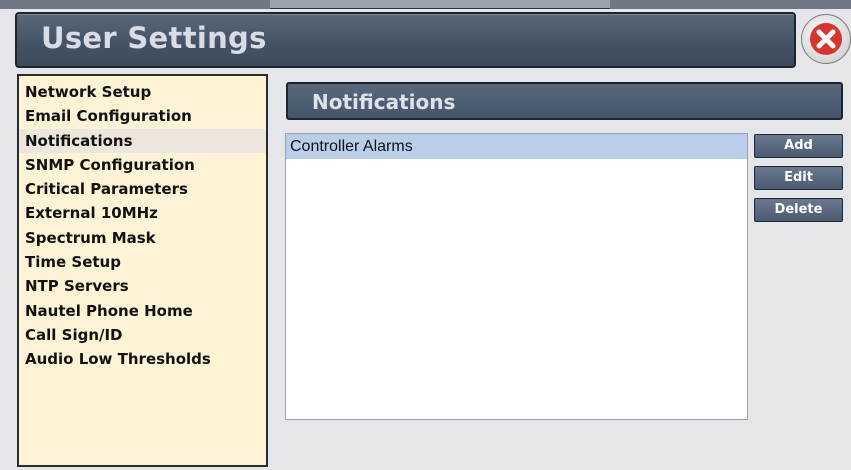 This screenshot has width=851, height=470. Describe the element at coordinates (384, 102) in the screenshot. I see `section-title: Notifications` at that location.